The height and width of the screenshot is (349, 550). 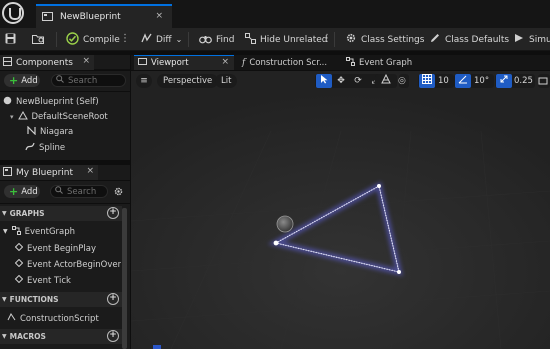 I want to click on viewport-options-button: ≡, so click(x=144, y=81).